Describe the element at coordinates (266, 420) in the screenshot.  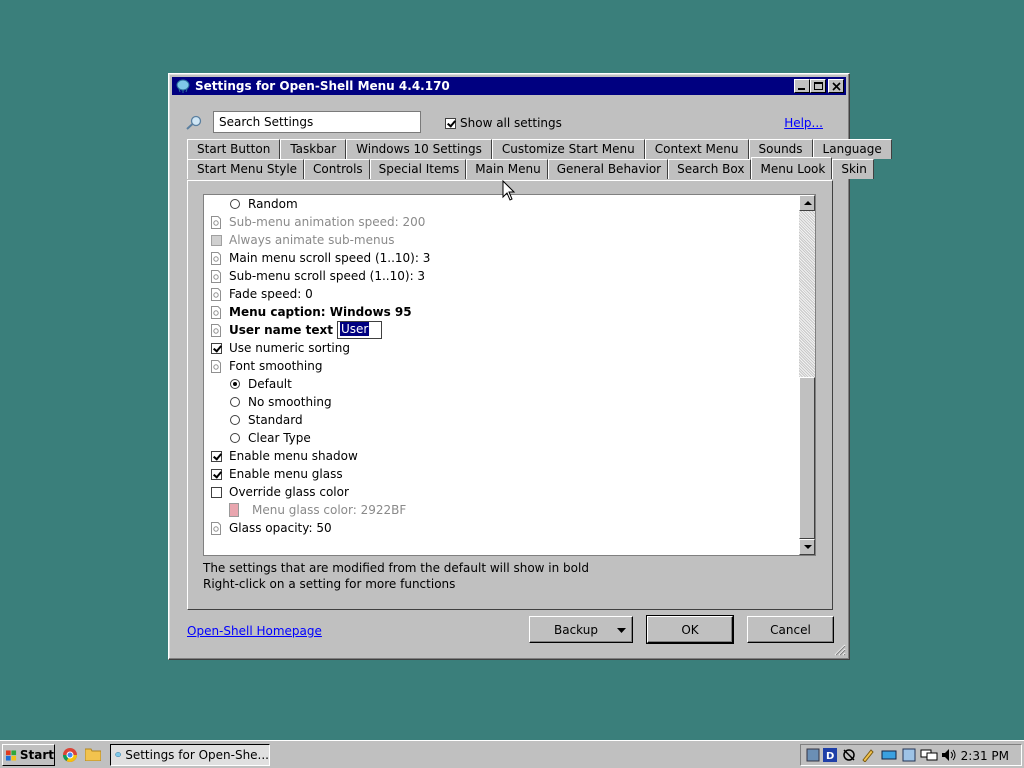
I see `setting-row: Standard` at that location.